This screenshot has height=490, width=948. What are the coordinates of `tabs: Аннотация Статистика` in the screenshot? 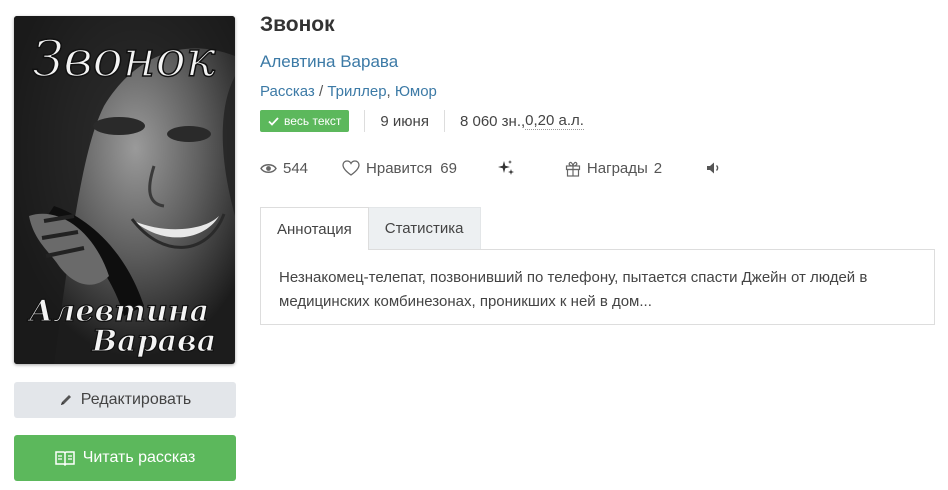 It's located at (370, 228).